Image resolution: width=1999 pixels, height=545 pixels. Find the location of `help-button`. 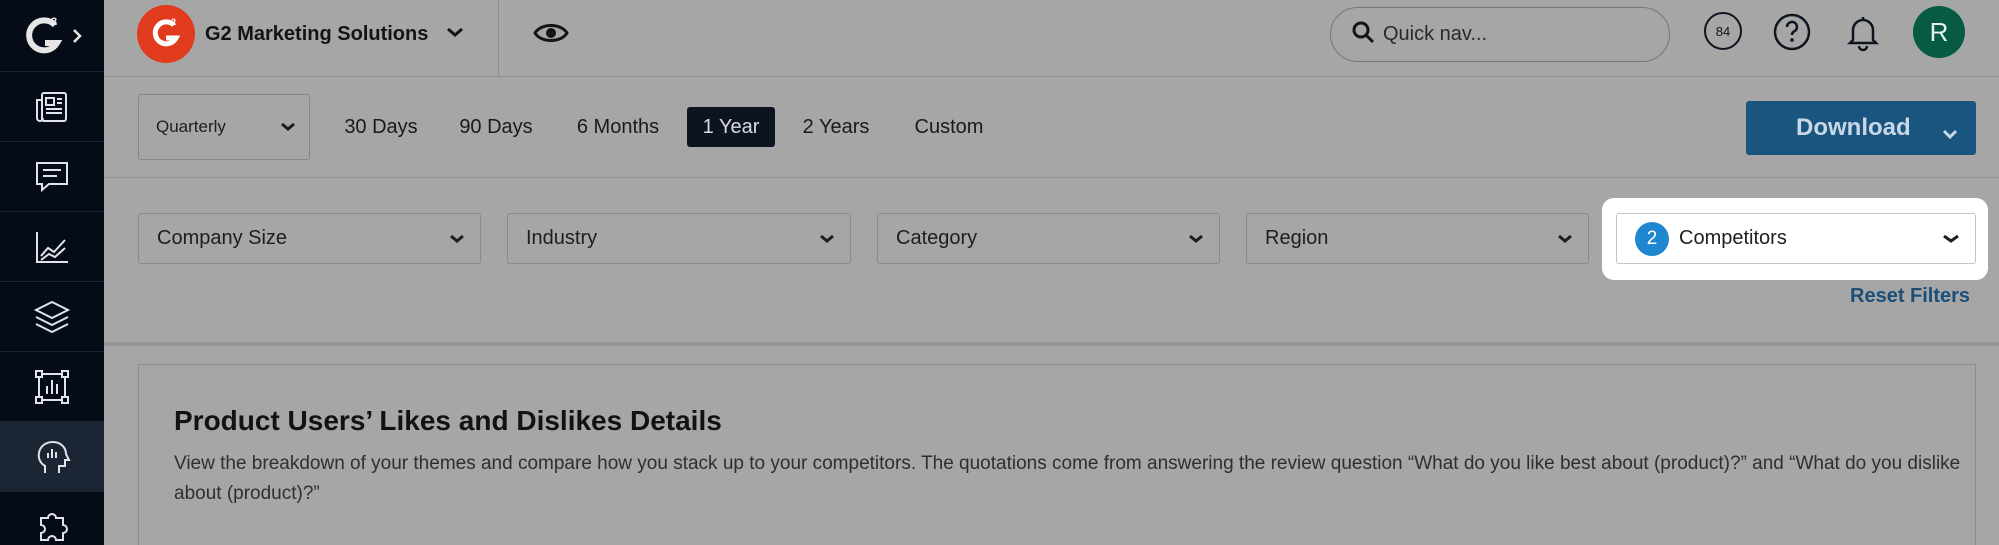

help-button is located at coordinates (1792, 34).